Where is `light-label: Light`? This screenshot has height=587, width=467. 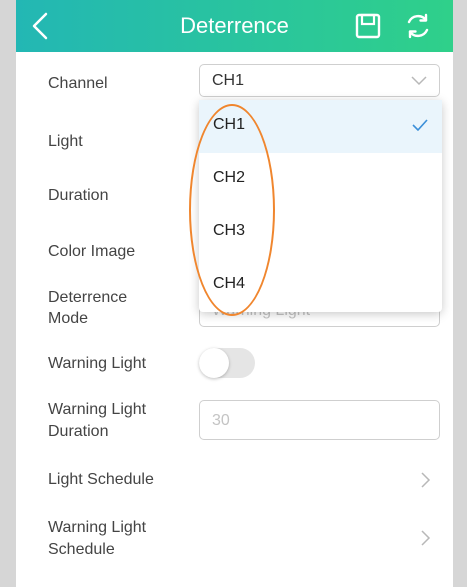 light-label: Light is located at coordinates (65, 141).